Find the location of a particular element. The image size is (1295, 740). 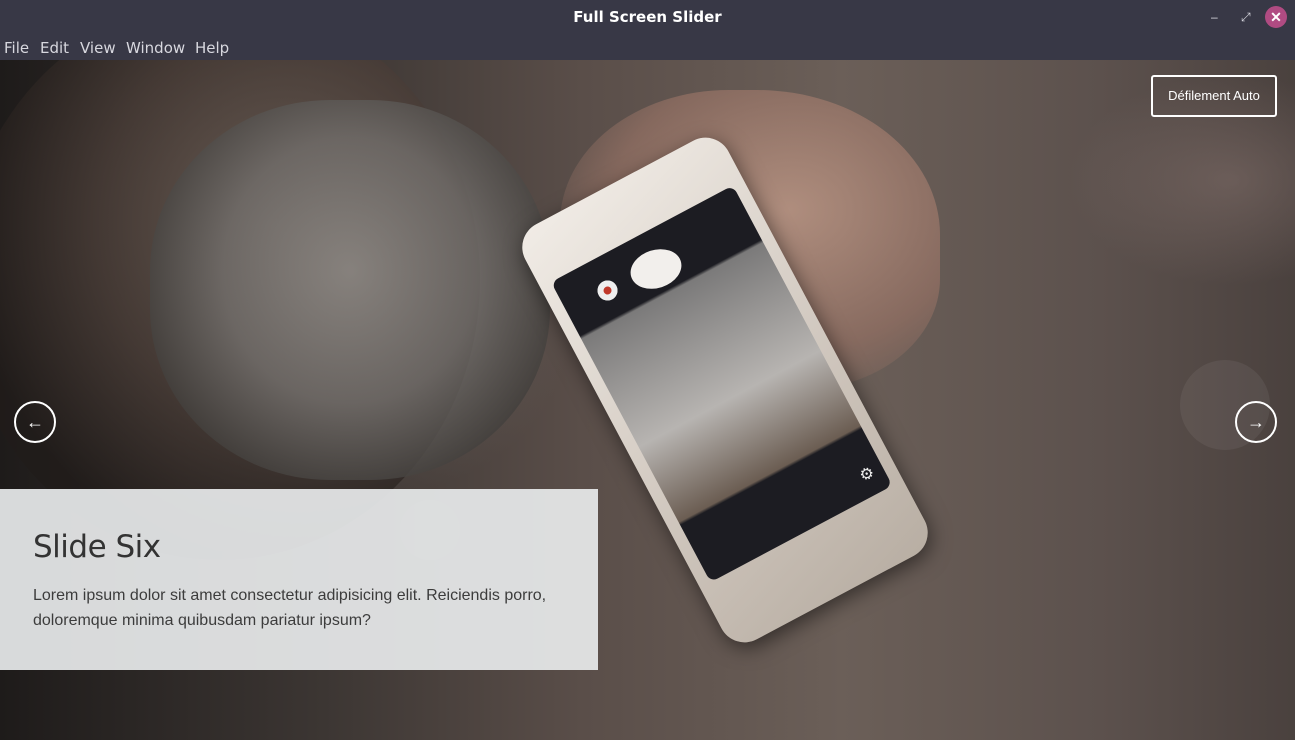

prev-slide-button: ← is located at coordinates (35, 422).